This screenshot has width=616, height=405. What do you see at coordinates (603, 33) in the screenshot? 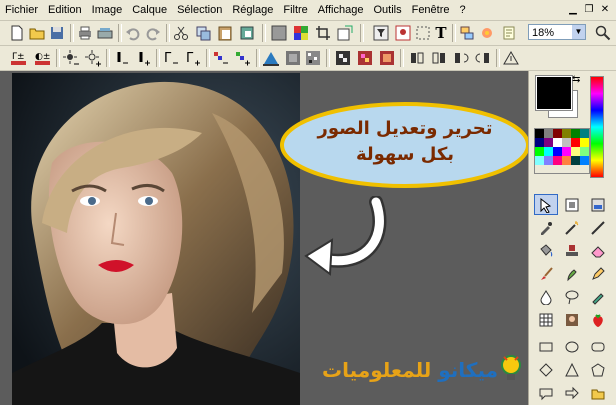
I see `zoom-magnifier-icon` at bounding box center [603, 33].